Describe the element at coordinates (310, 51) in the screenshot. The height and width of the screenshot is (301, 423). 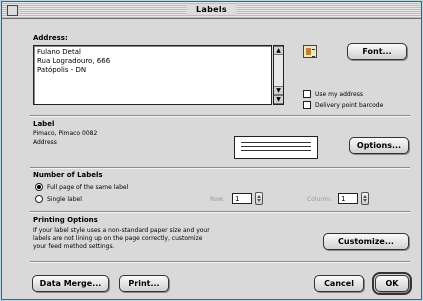
I see `address-book-icon` at that location.